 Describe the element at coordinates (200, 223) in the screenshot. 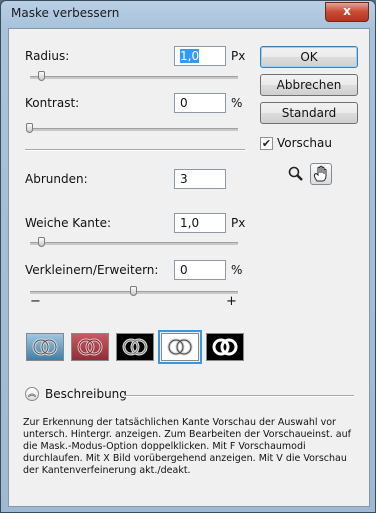

I see `weiche-kante-input: 1,0` at that location.